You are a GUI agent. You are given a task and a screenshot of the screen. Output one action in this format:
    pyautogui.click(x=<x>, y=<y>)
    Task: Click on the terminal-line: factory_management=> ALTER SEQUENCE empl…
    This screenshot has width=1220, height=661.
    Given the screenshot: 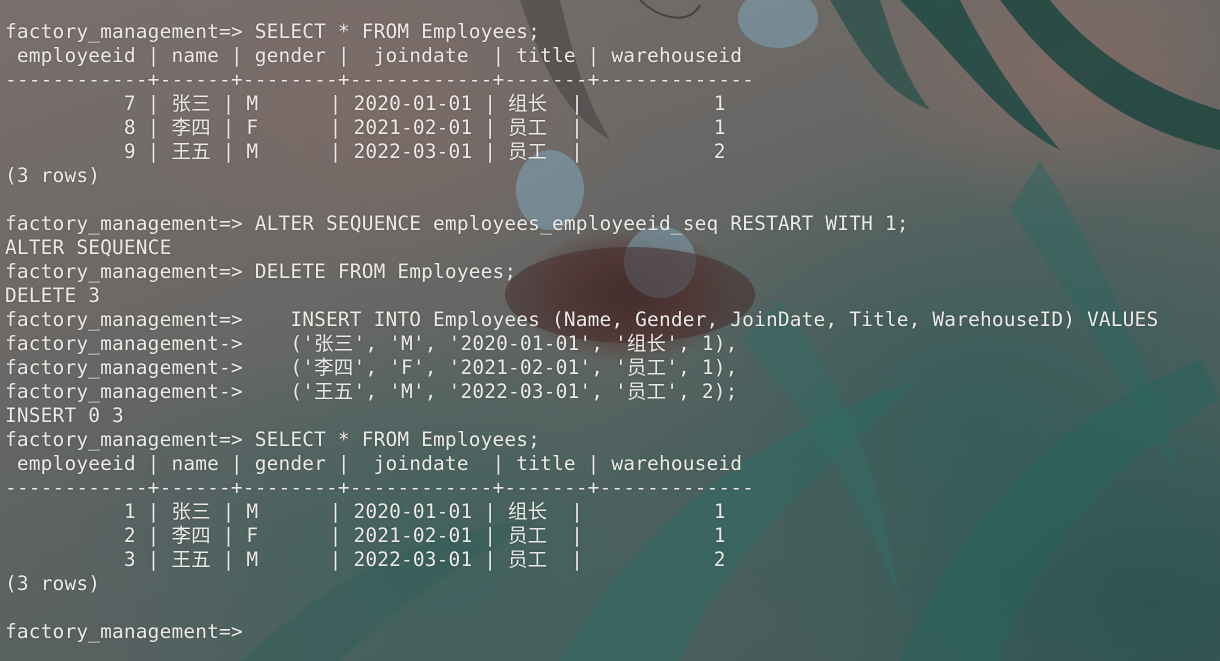 What is the action you would take?
    pyautogui.click(x=457, y=223)
    